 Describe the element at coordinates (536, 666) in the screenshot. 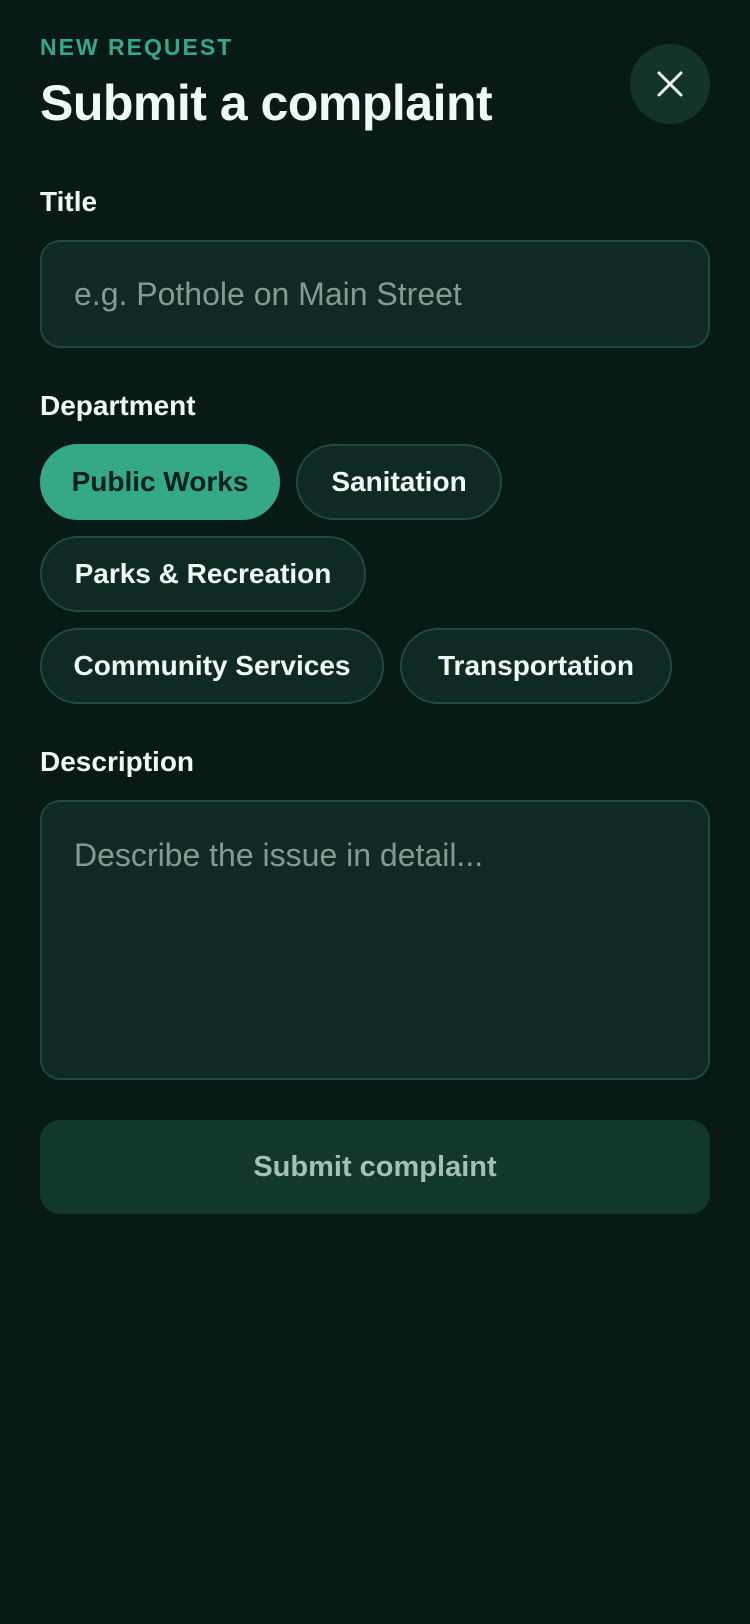

I see `department-chip-transportation: Transportation` at that location.